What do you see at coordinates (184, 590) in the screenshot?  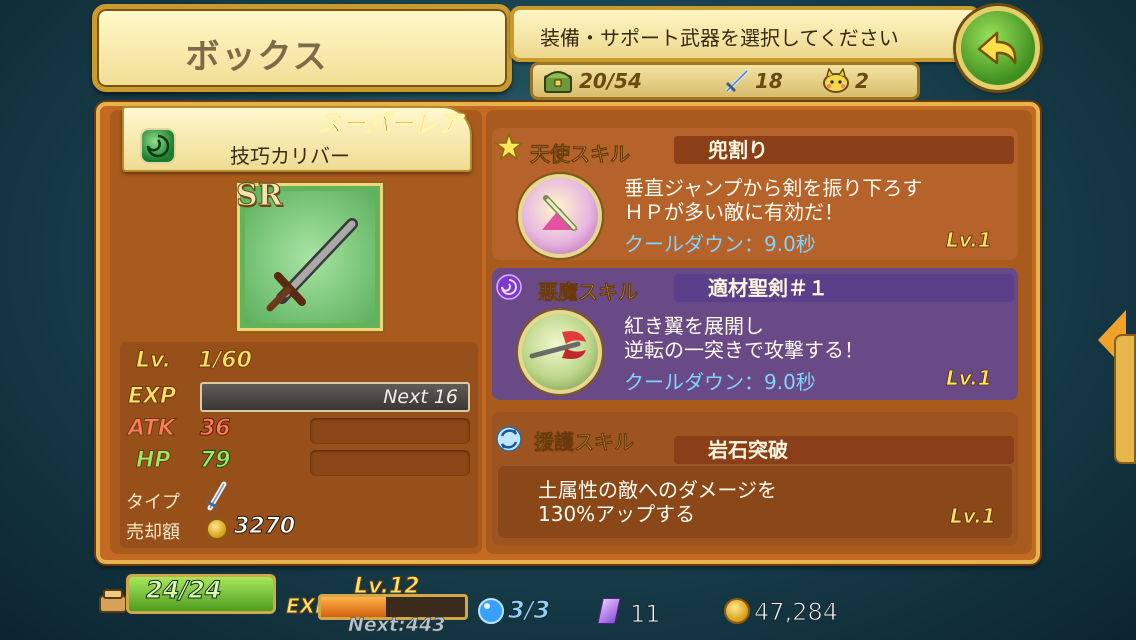 I see `stamina-value: 24/24` at bounding box center [184, 590].